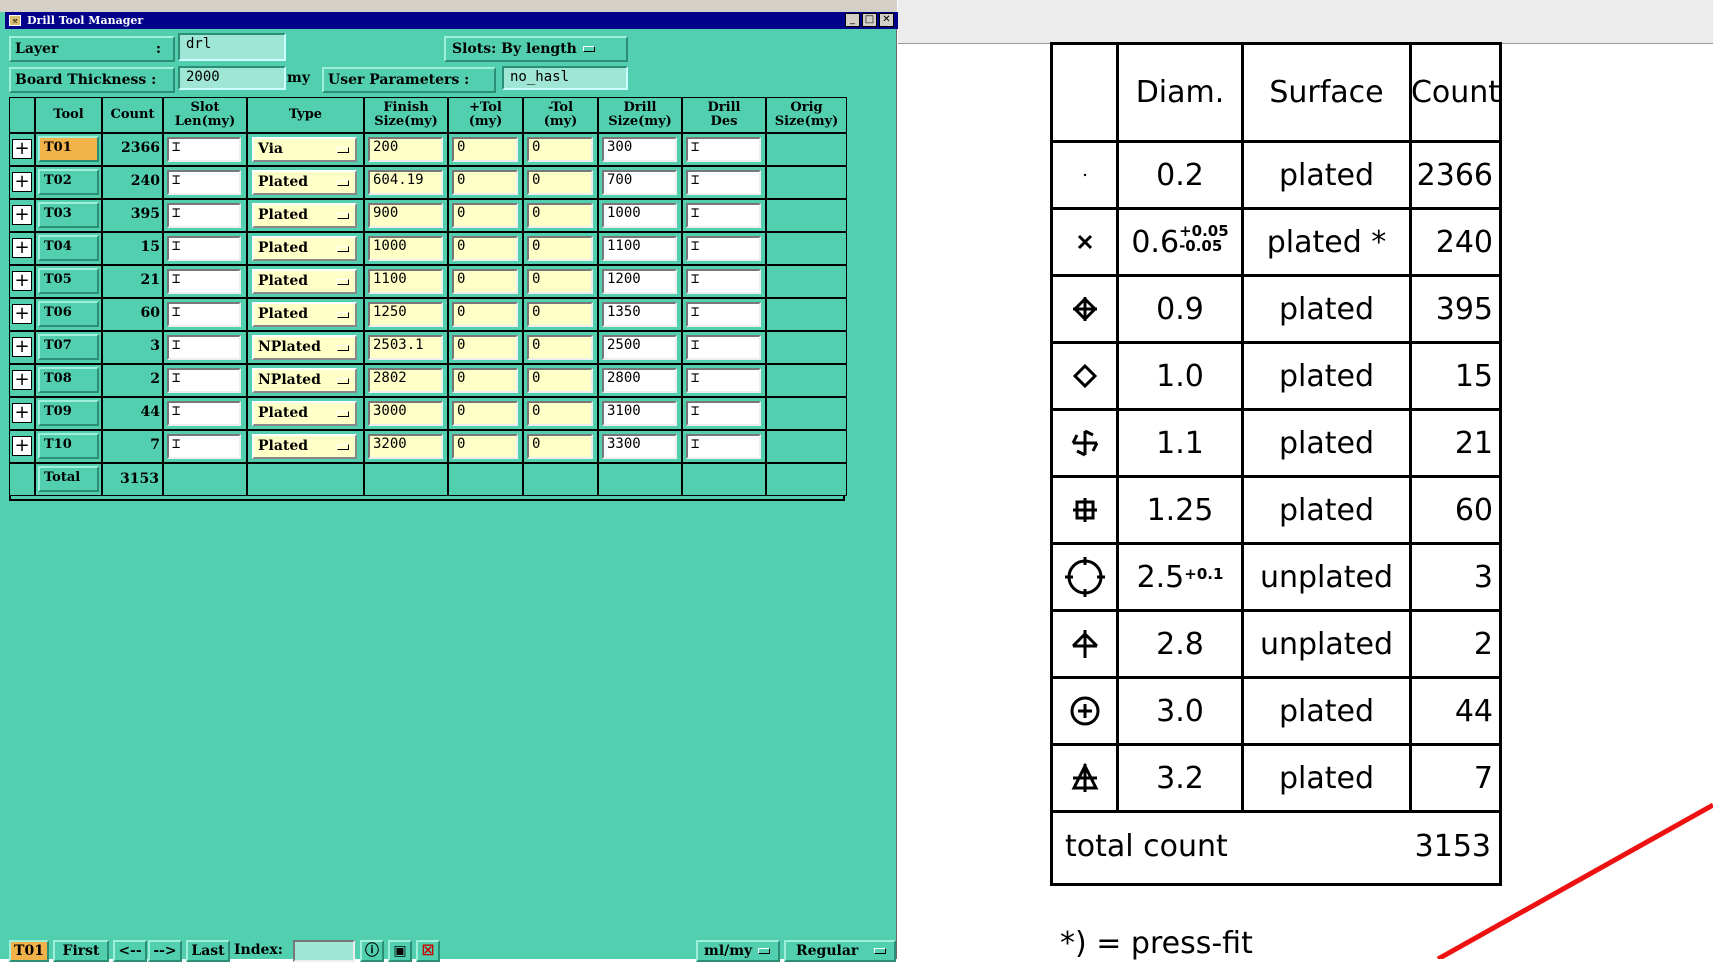  Describe the element at coordinates (639, 281) in the screenshot. I see `drill-size-input: 1200` at that location.